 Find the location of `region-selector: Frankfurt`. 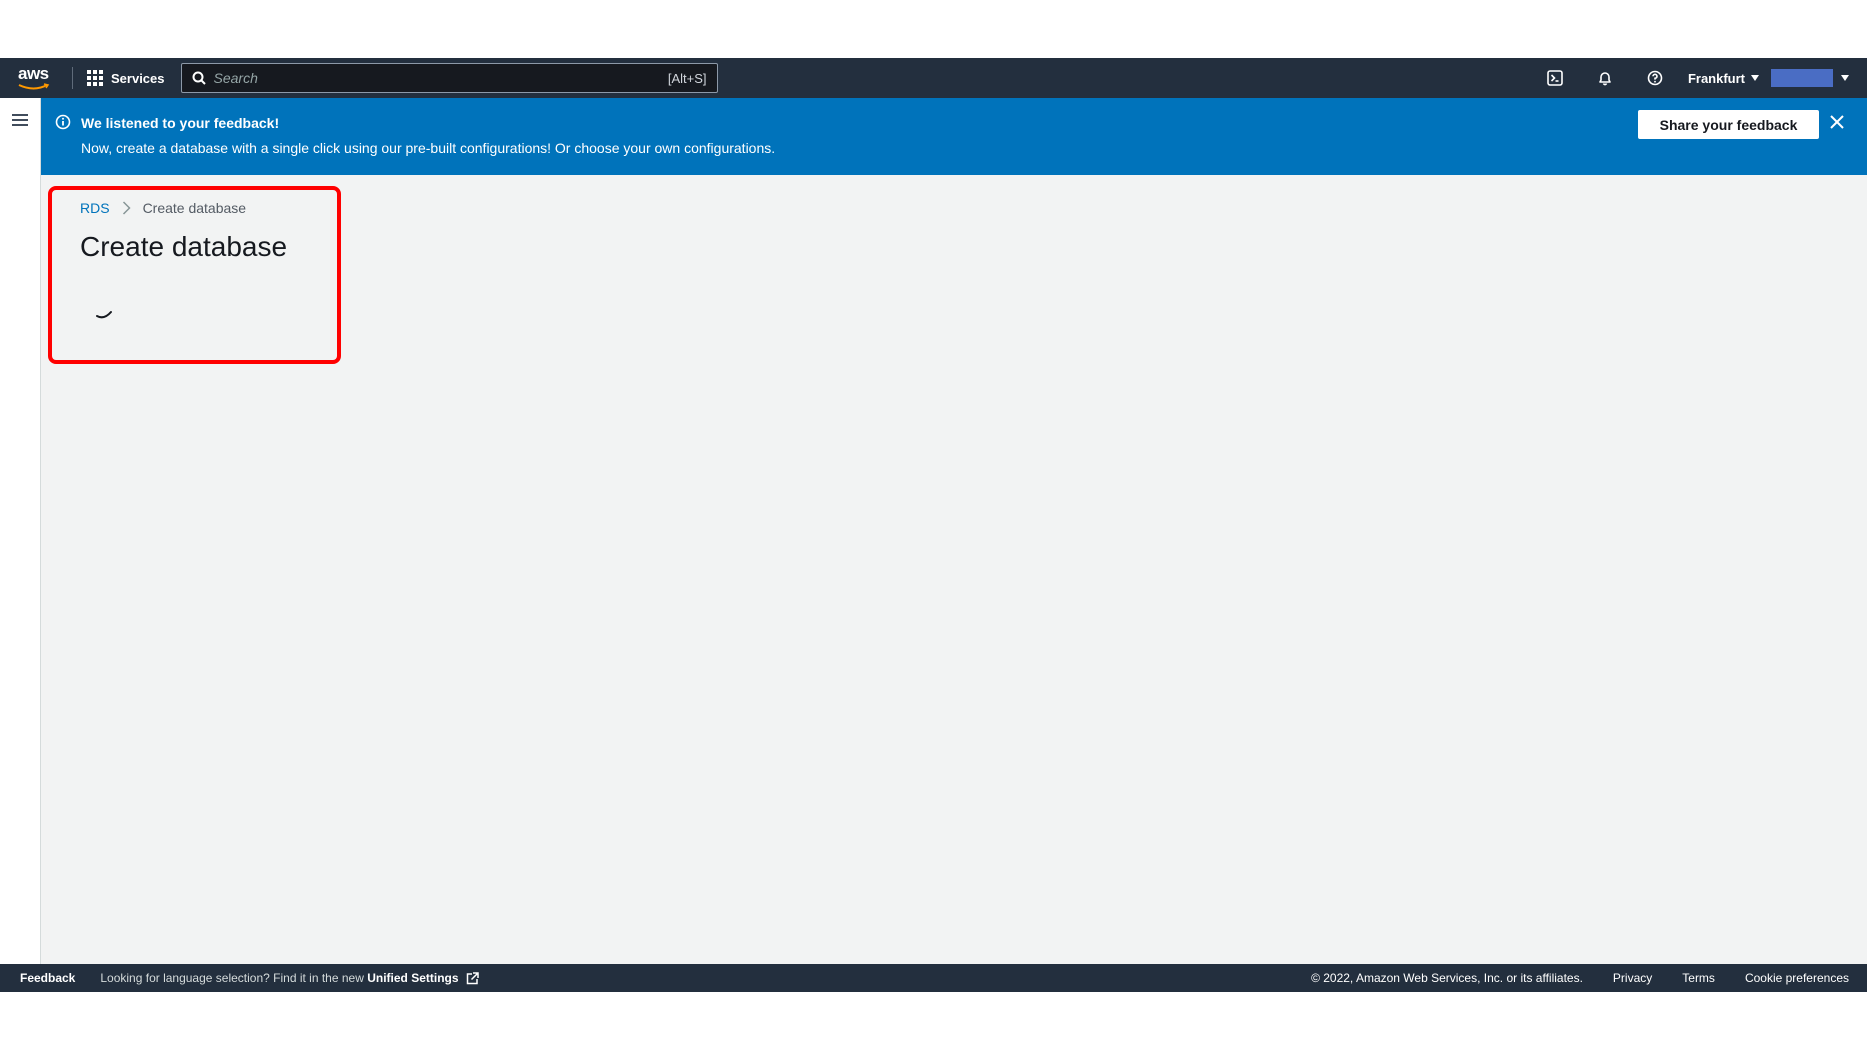

region-selector: Frankfurt is located at coordinates (1723, 78).